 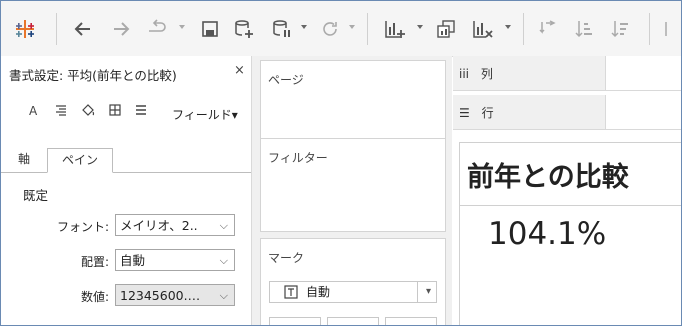 I want to click on text-mark-icon, so click(x=291, y=295).